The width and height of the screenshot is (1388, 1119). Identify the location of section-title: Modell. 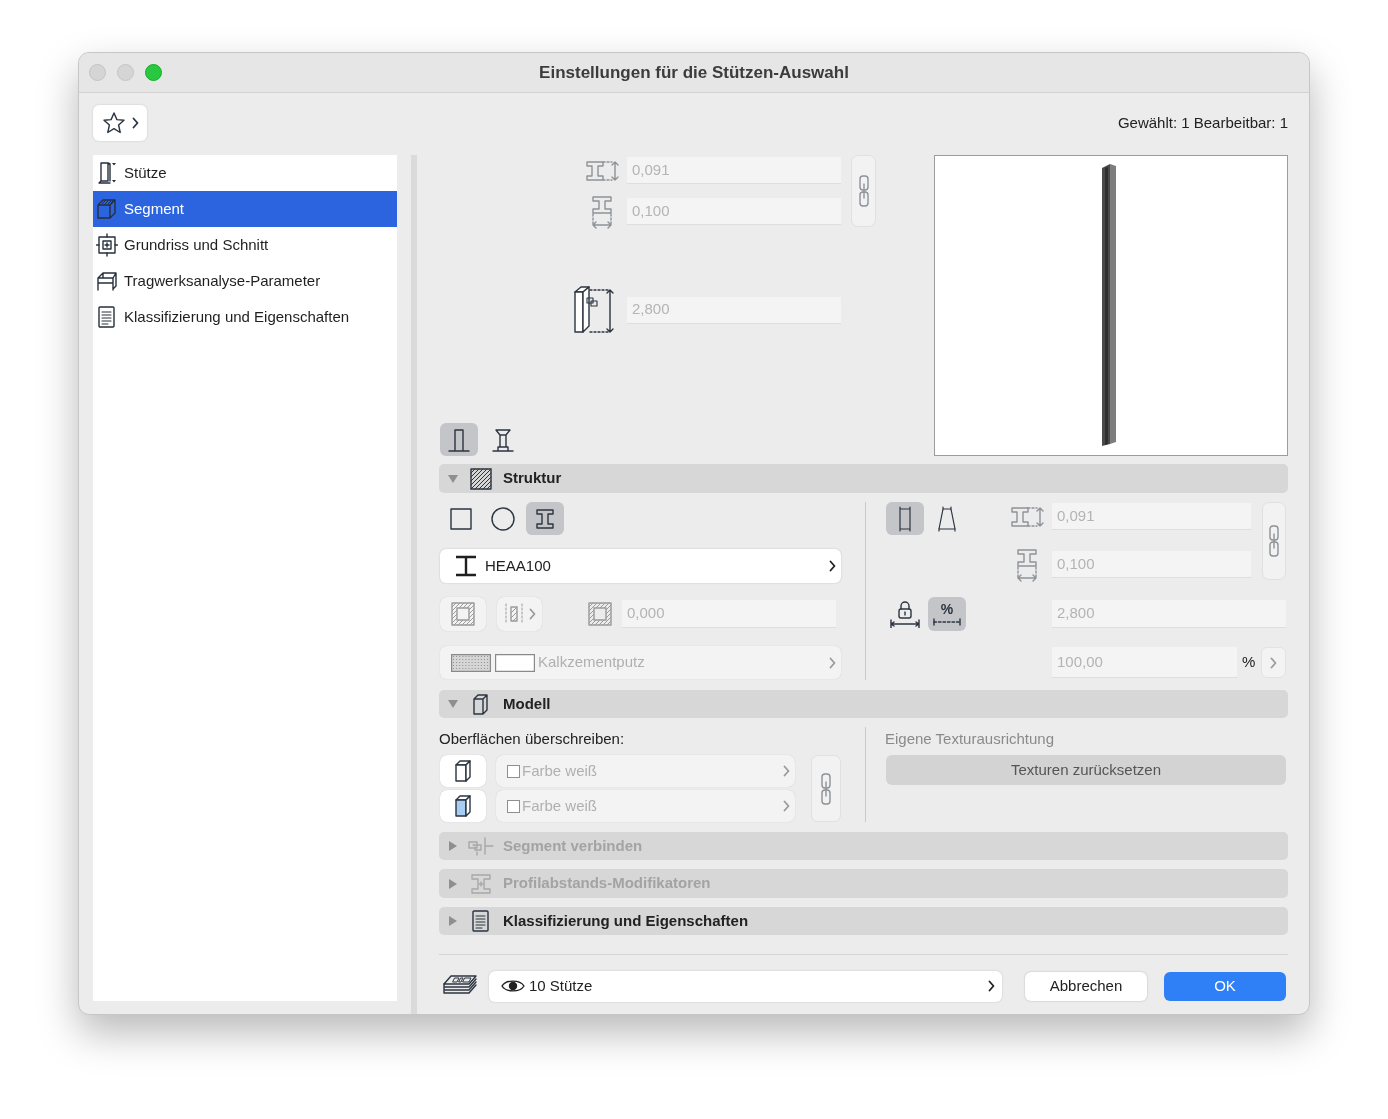
(527, 703).